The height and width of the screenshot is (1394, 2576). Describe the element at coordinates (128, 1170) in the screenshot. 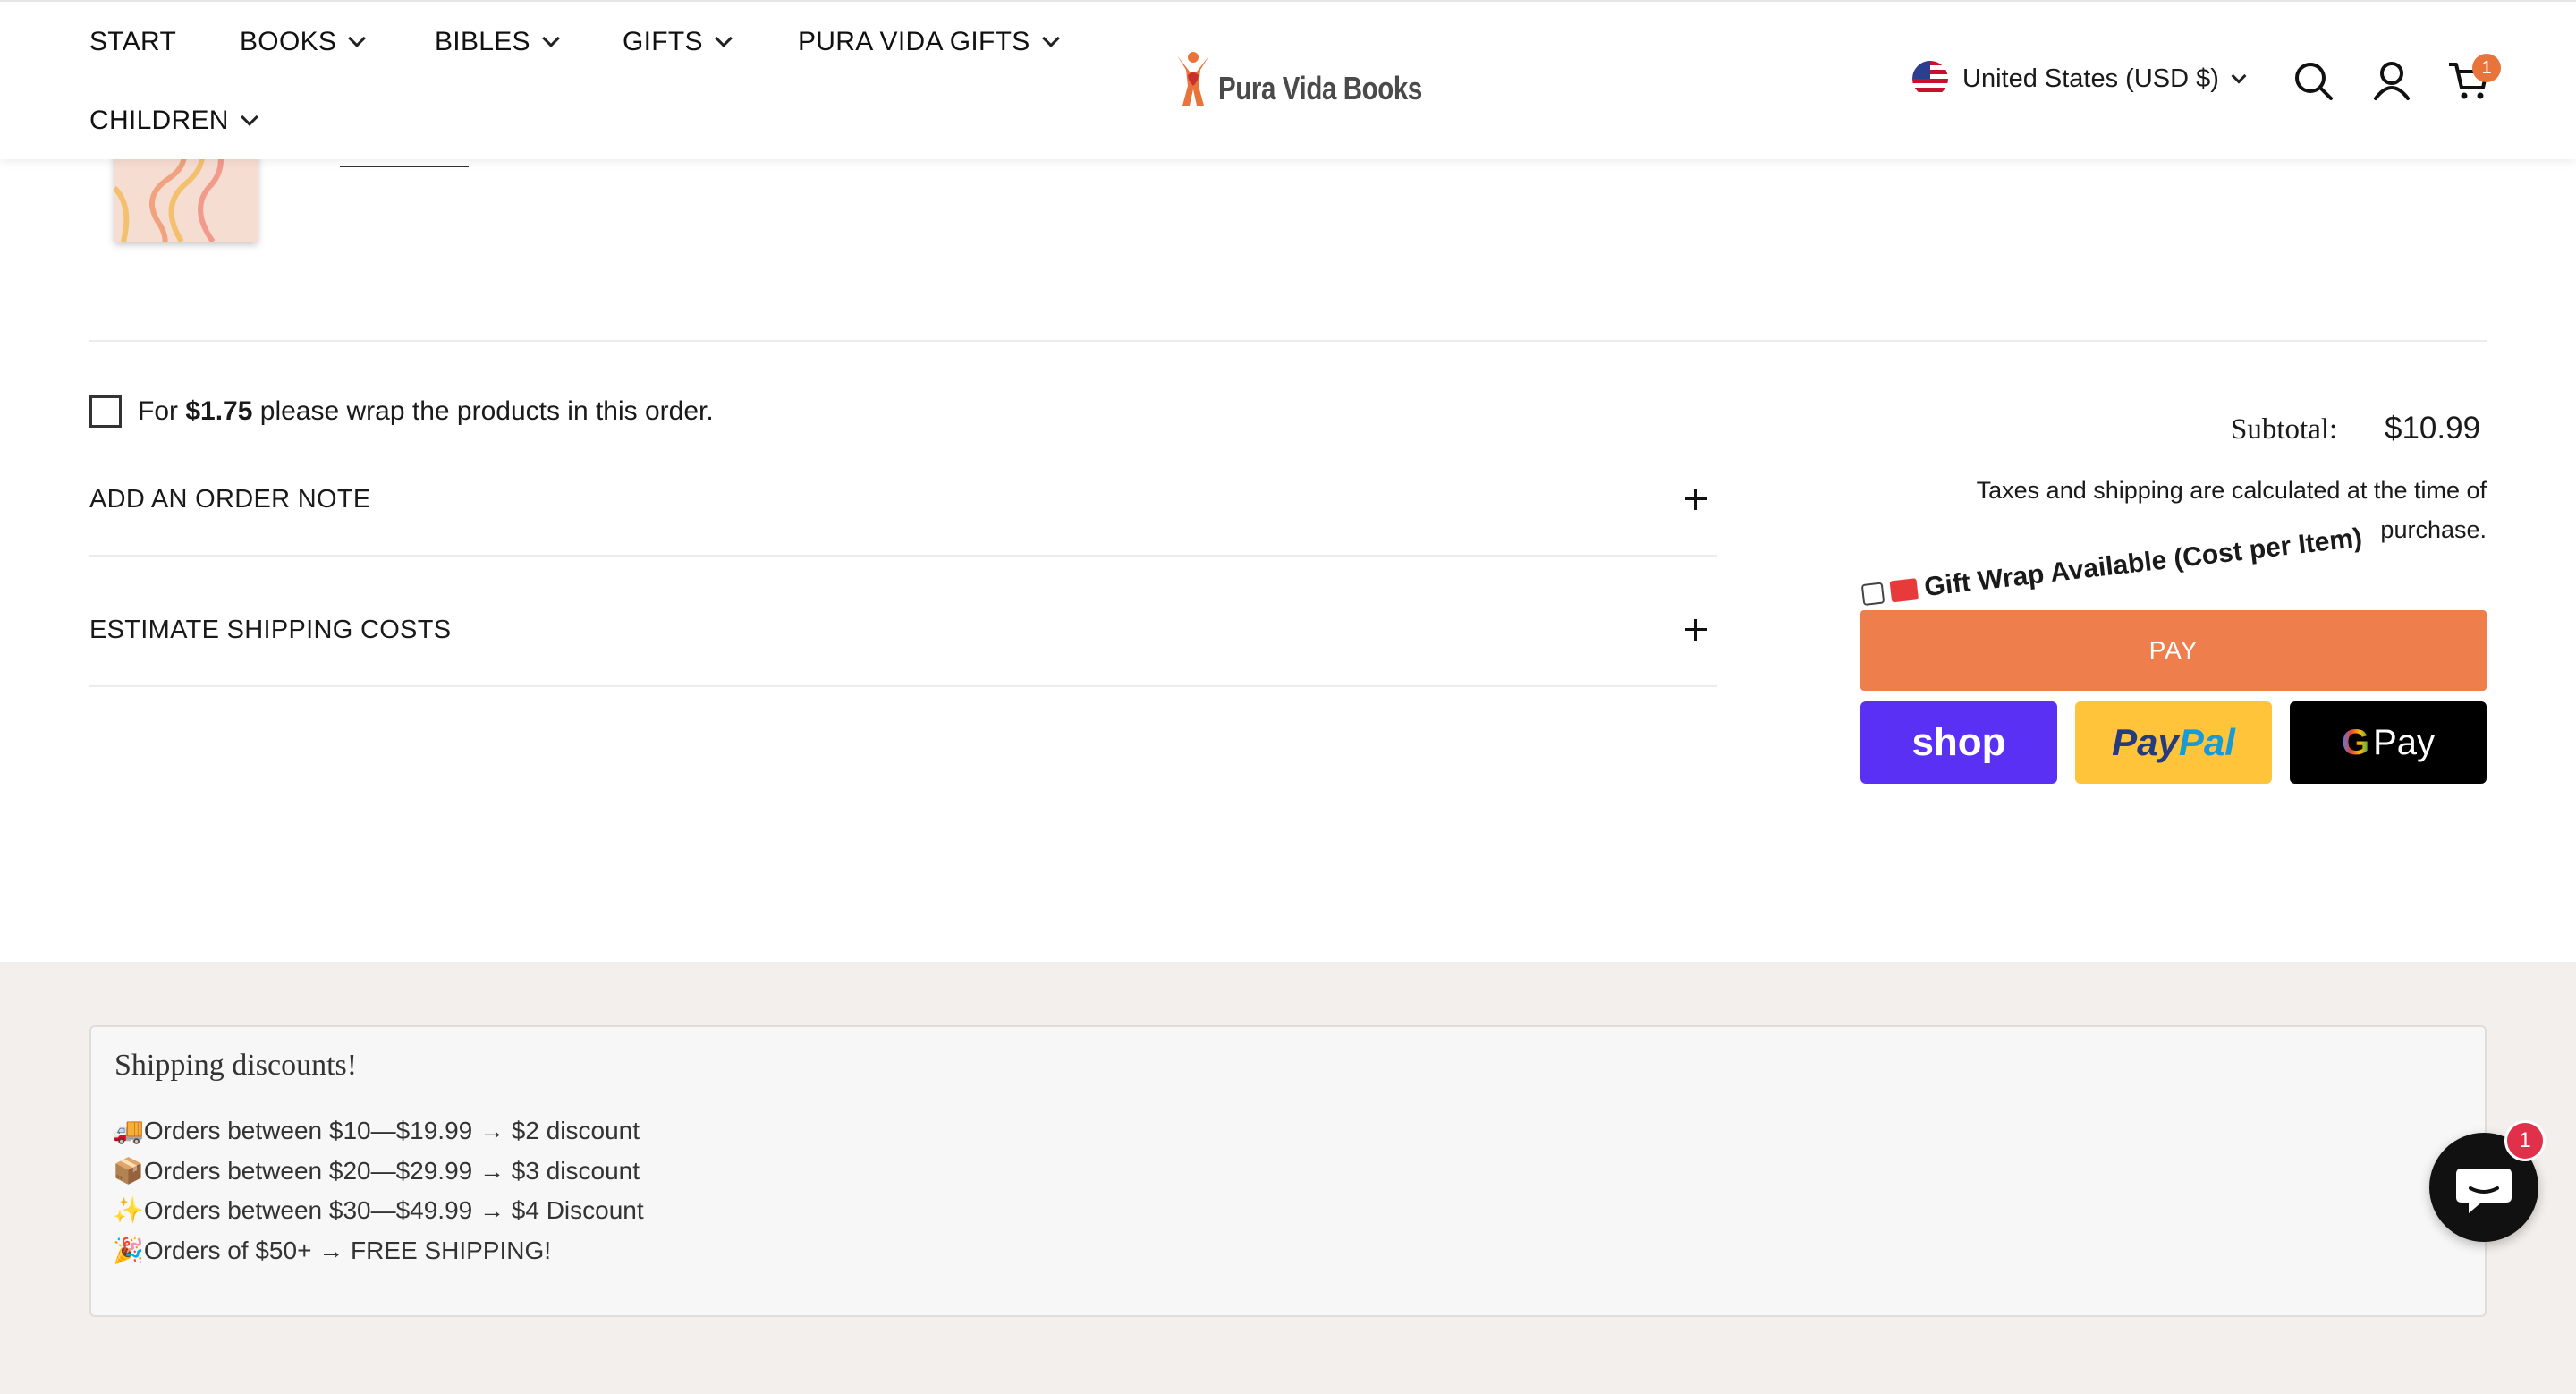

I see `package-icon: 📦` at that location.